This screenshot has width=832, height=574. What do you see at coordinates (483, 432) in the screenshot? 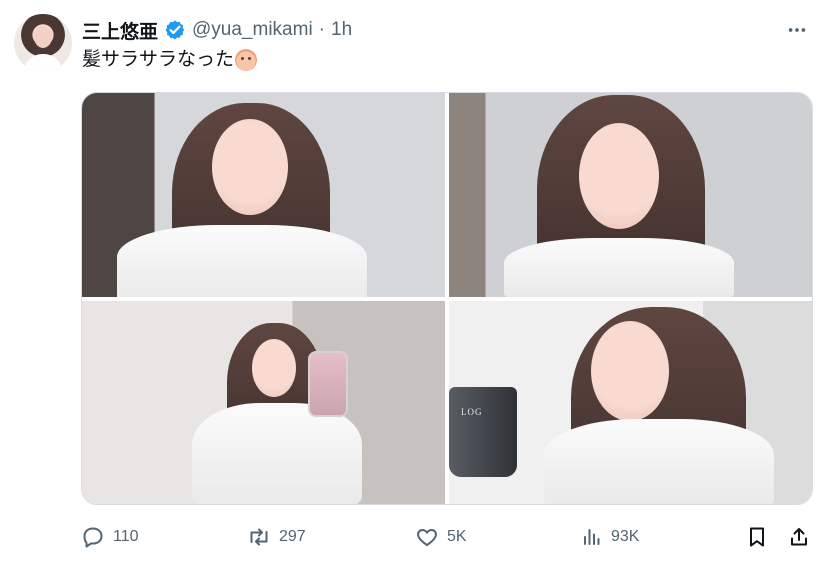
I see `cup-shape: LOG` at bounding box center [483, 432].